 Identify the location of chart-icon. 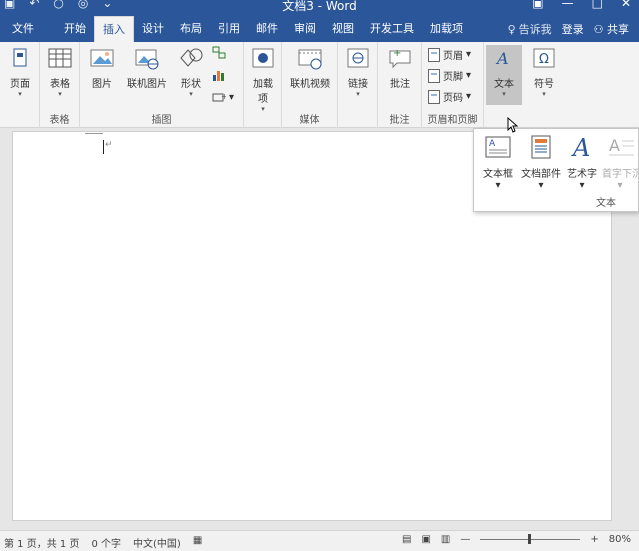
(218, 76).